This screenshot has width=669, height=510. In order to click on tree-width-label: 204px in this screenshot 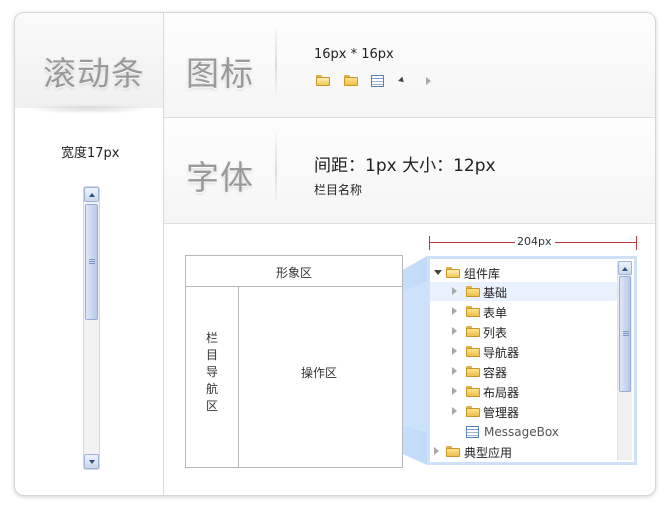, I will do `click(534, 241)`.